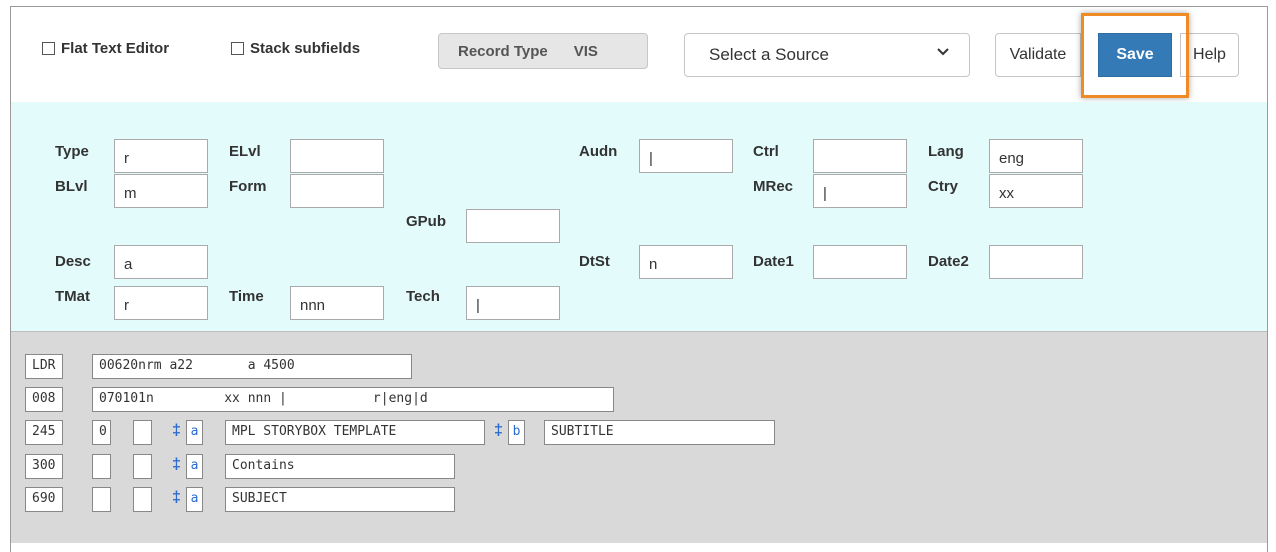 The width and height of the screenshot is (1276, 552). What do you see at coordinates (161, 262) in the screenshot?
I see `desc-field: a` at bounding box center [161, 262].